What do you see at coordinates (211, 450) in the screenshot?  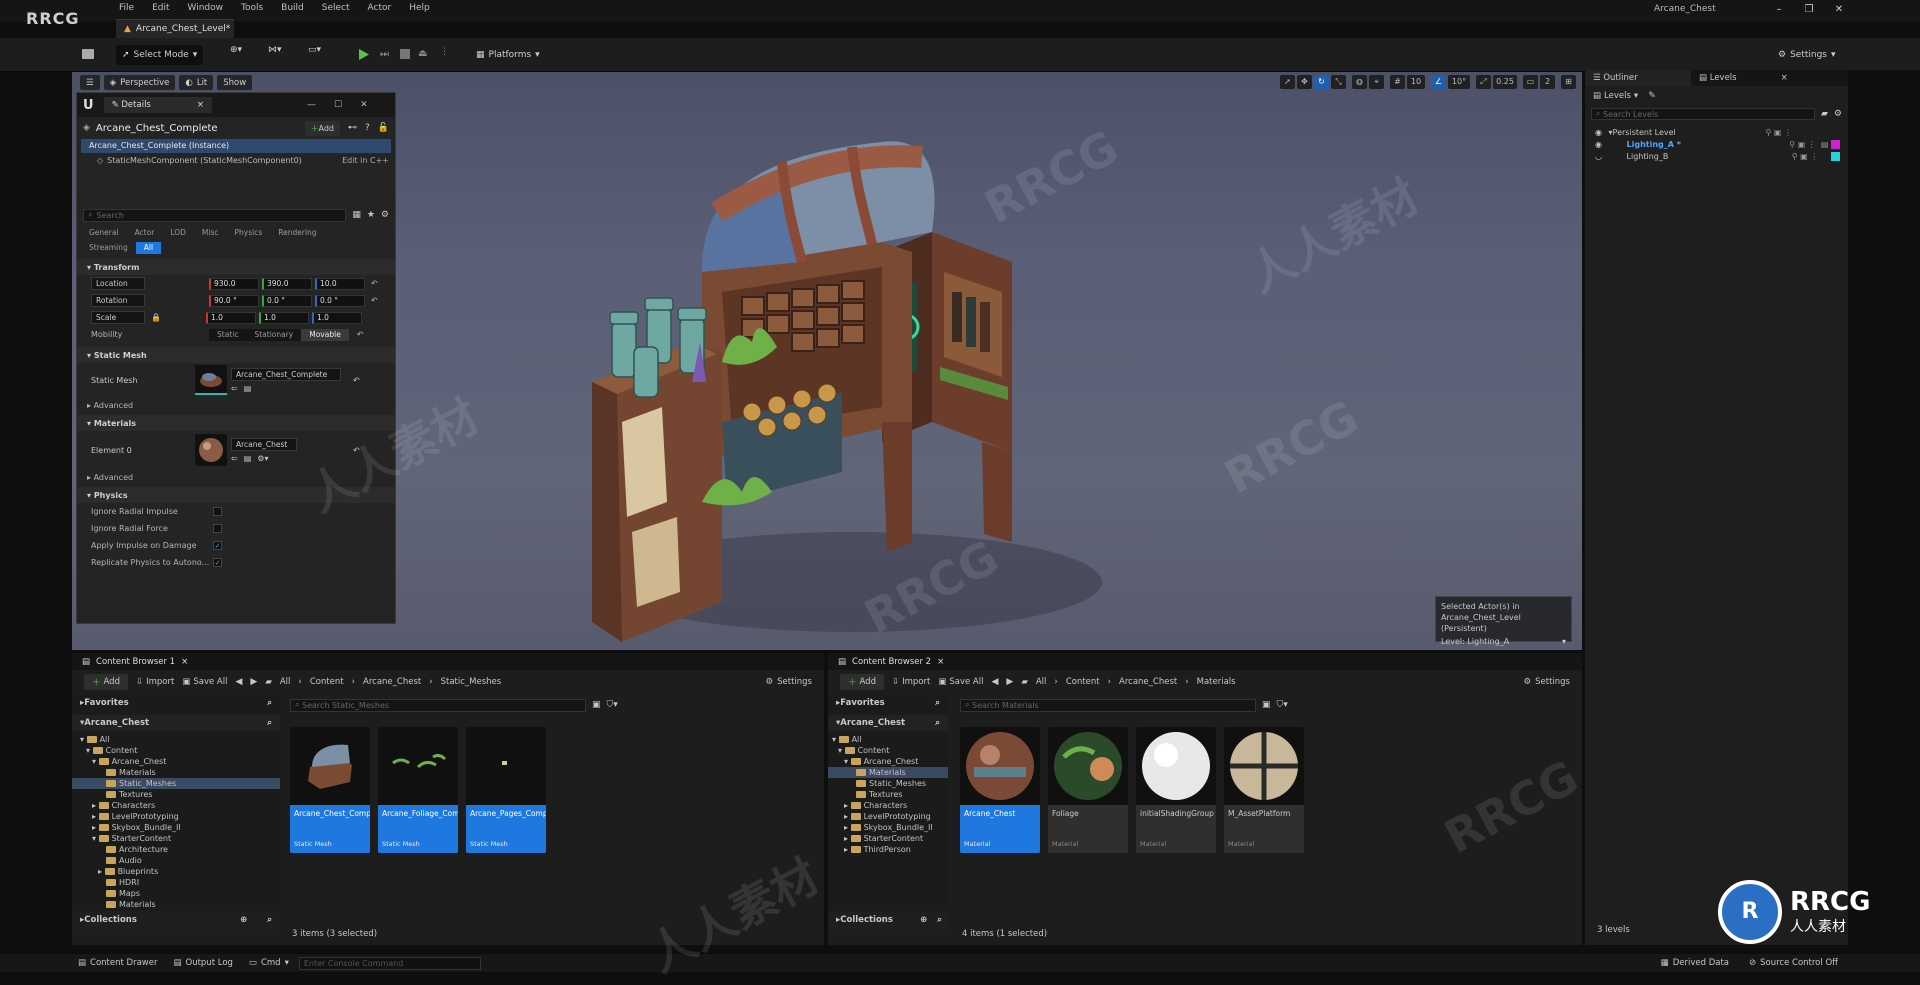 I see `material-thumbnail` at bounding box center [211, 450].